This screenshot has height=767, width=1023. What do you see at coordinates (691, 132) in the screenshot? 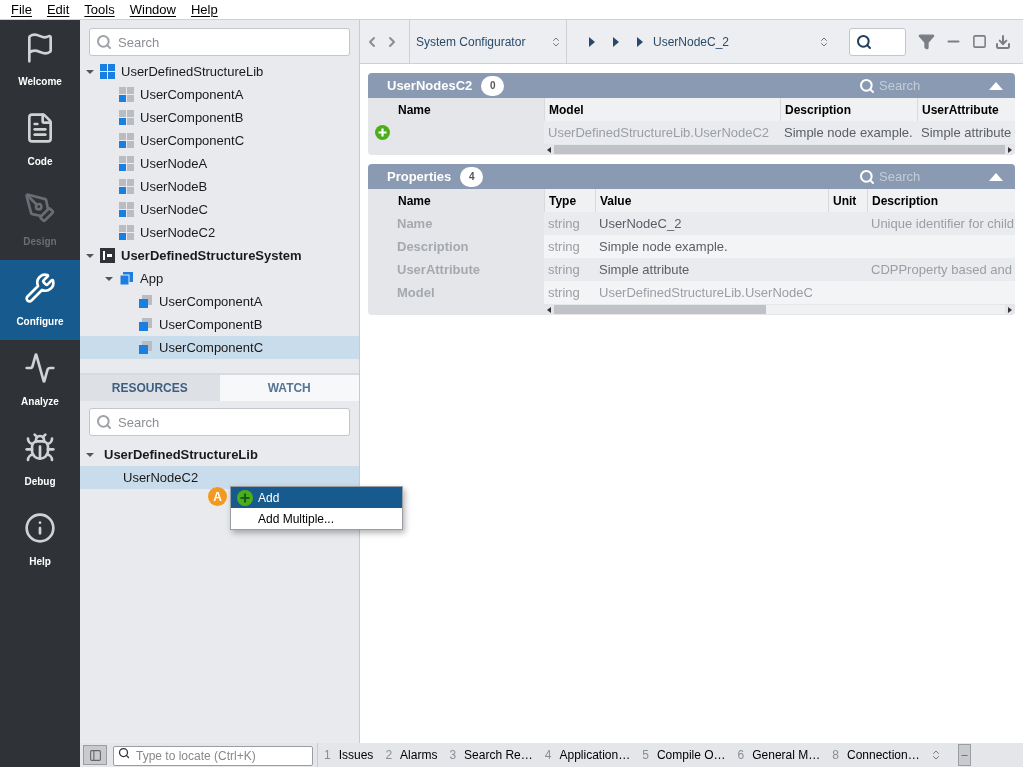
I see `table-row: UserDefinedStructureLib.UserNodeC2 Simple node example. Simple attribute` at bounding box center [691, 132].